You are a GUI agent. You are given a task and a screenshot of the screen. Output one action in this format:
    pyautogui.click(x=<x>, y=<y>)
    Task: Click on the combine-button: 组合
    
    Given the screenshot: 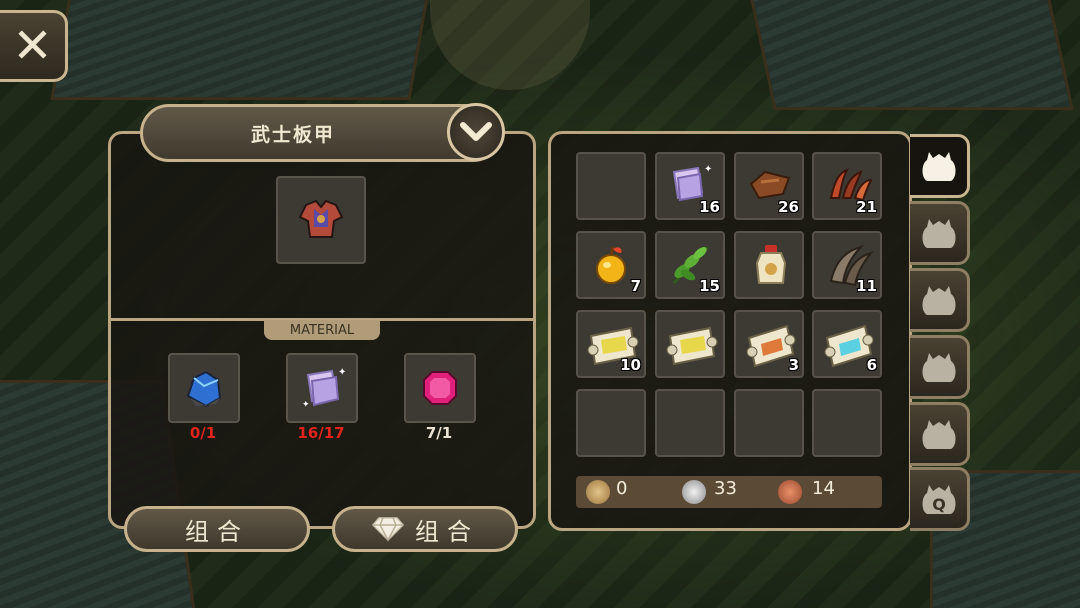 What is the action you would take?
    pyautogui.click(x=217, y=529)
    